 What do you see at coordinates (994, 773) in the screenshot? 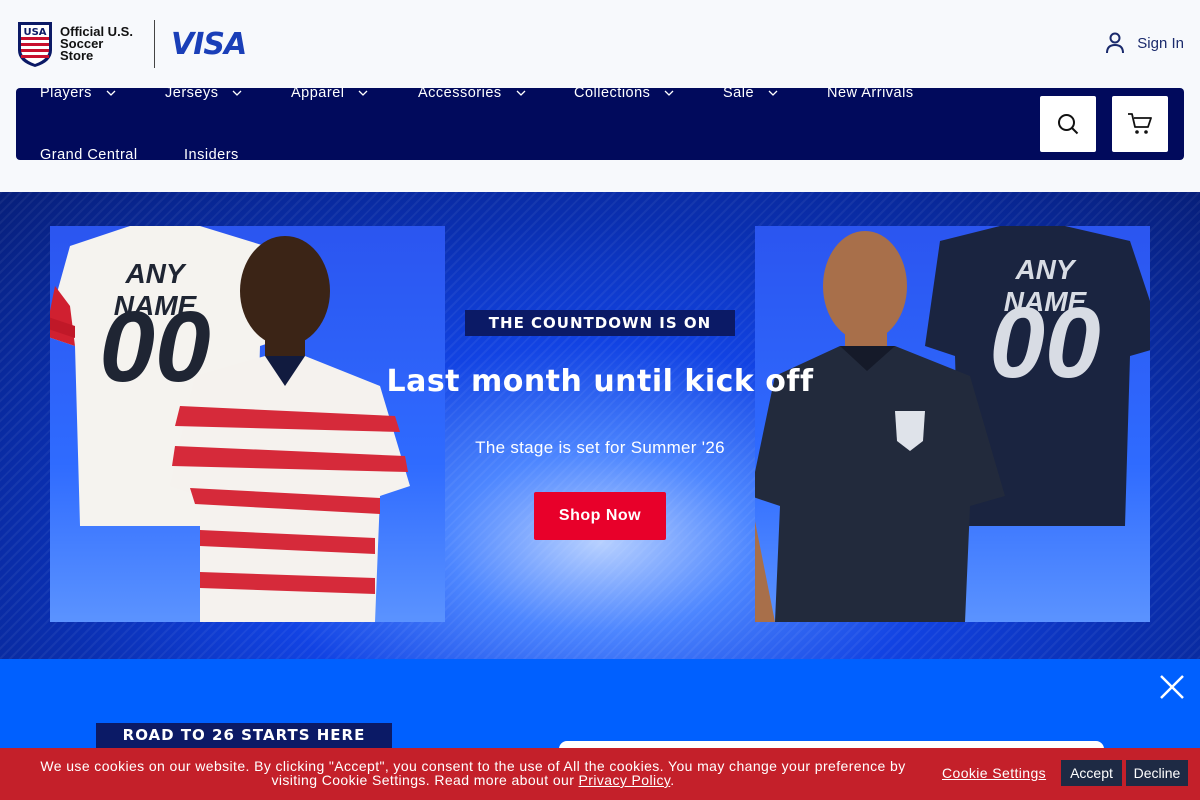
I see `cookie-settings-link: Cookie Settings` at bounding box center [994, 773].